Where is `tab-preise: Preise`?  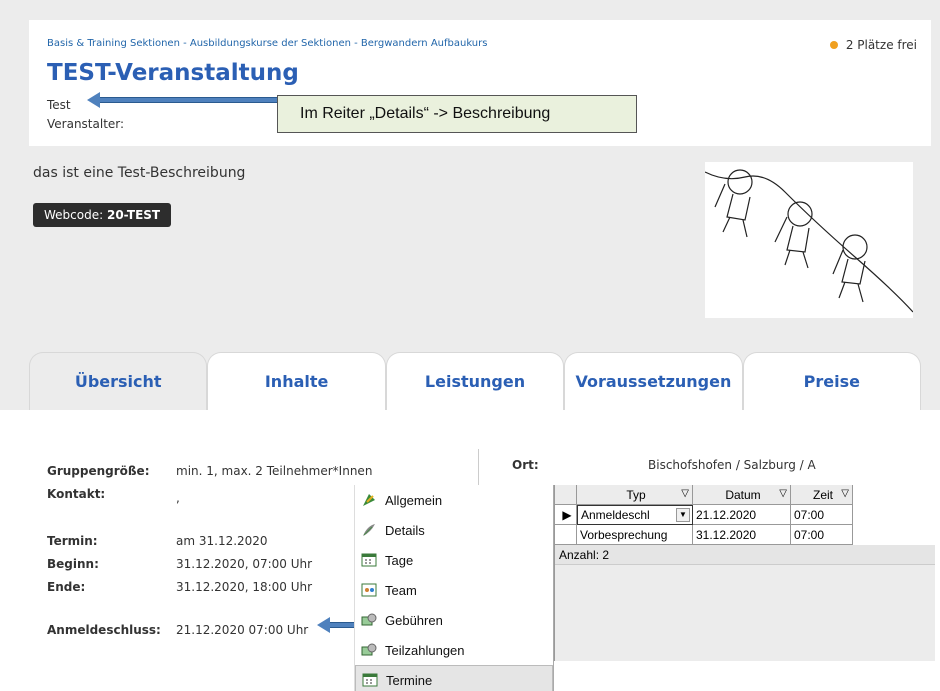
tab-preise: Preise is located at coordinates (832, 381).